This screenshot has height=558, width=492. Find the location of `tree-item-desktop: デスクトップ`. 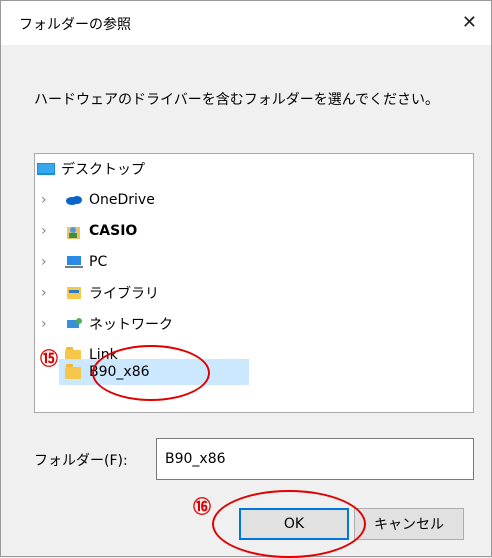

tree-item-desktop: デスクトップ is located at coordinates (91, 169).